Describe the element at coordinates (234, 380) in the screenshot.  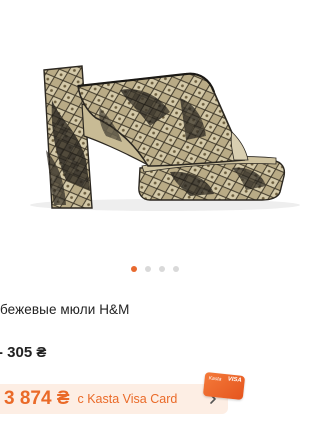
I see `card-badge-network: VISA` at that location.